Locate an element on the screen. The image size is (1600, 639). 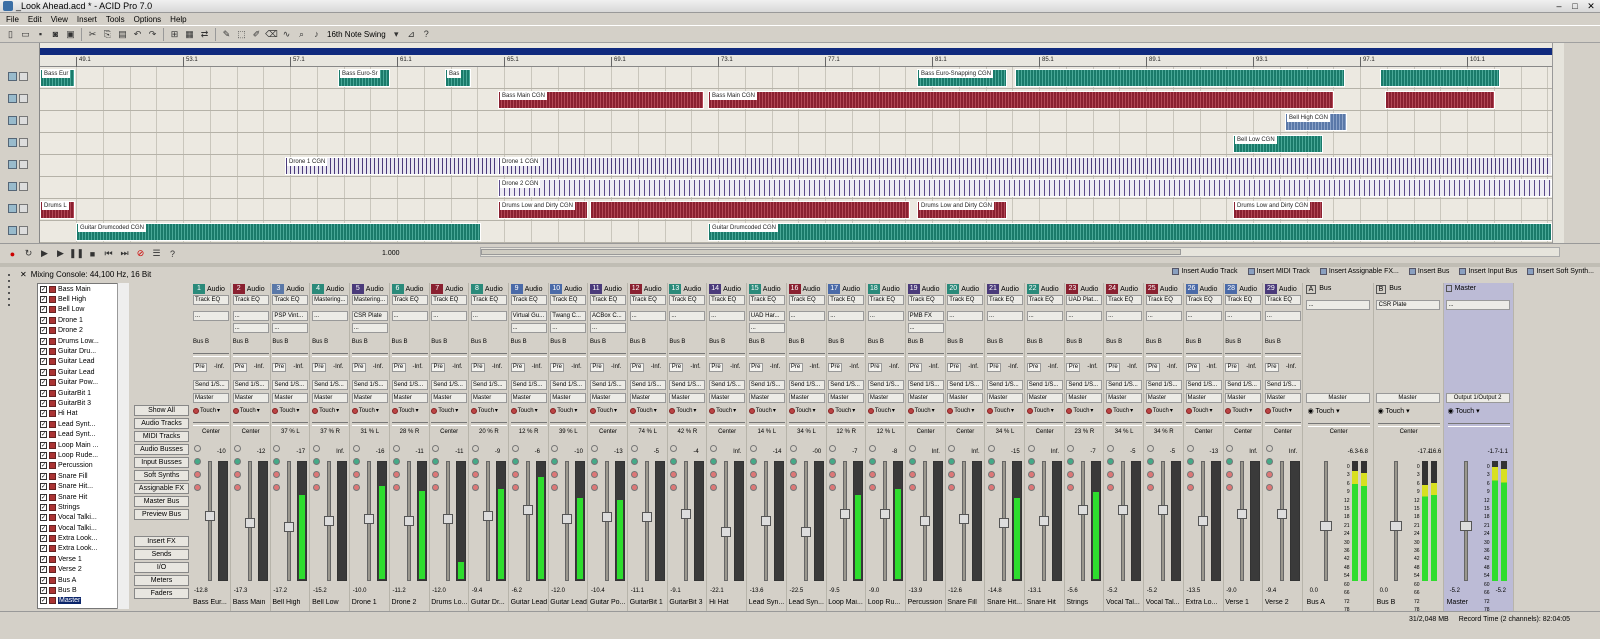
open-icon: ▭ is located at coordinates (25, 34).